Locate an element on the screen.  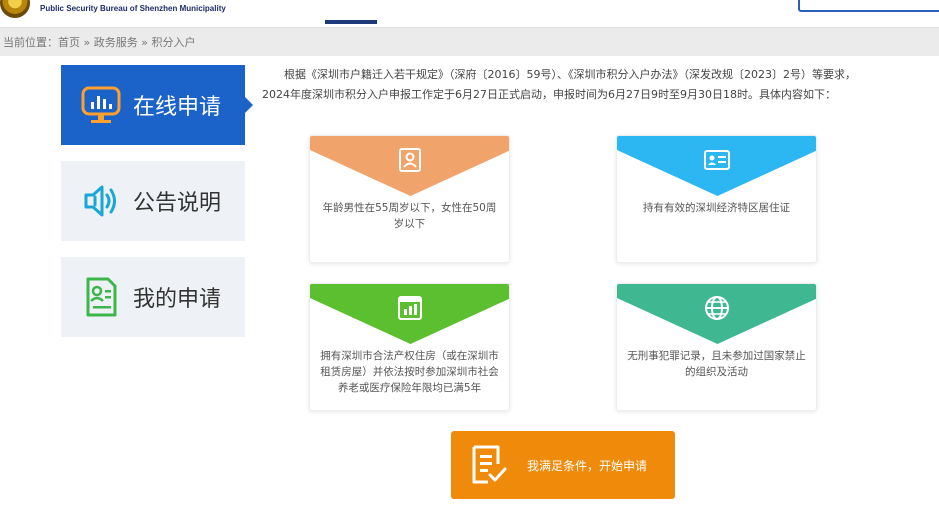
active-tab-arrow is located at coordinates (249, 105).